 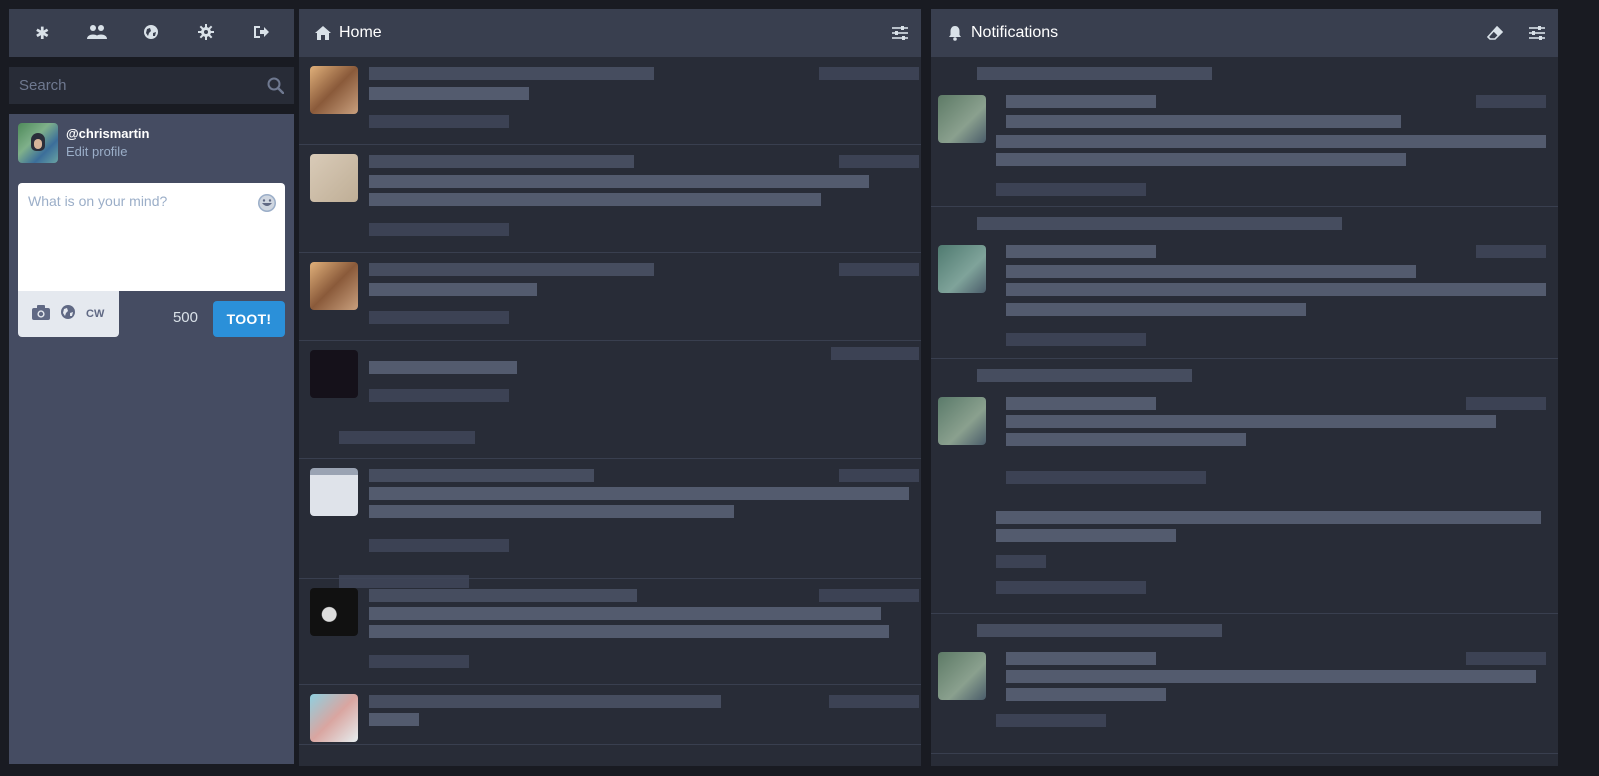 What do you see at coordinates (610, 33) in the screenshot?
I see `home-column-header: Home` at bounding box center [610, 33].